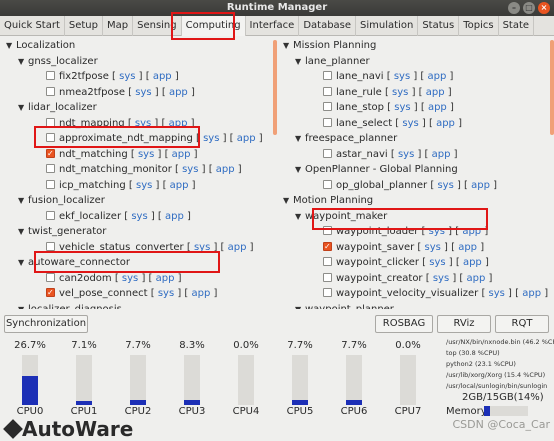 The width and height of the screenshot is (554, 441). Describe the element at coordinates (376, 170) in the screenshot. I see `tree-group: ▼ OpenPlanner - Global Planning` at that location.